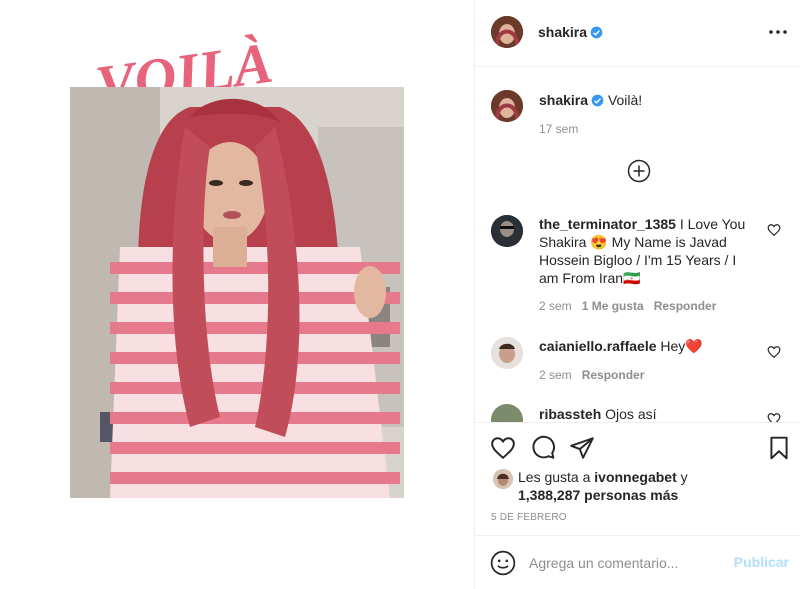 The height and width of the screenshot is (589, 800). Describe the element at coordinates (607, 224) in the screenshot. I see `comment-username: the_terminator_1385` at that location.